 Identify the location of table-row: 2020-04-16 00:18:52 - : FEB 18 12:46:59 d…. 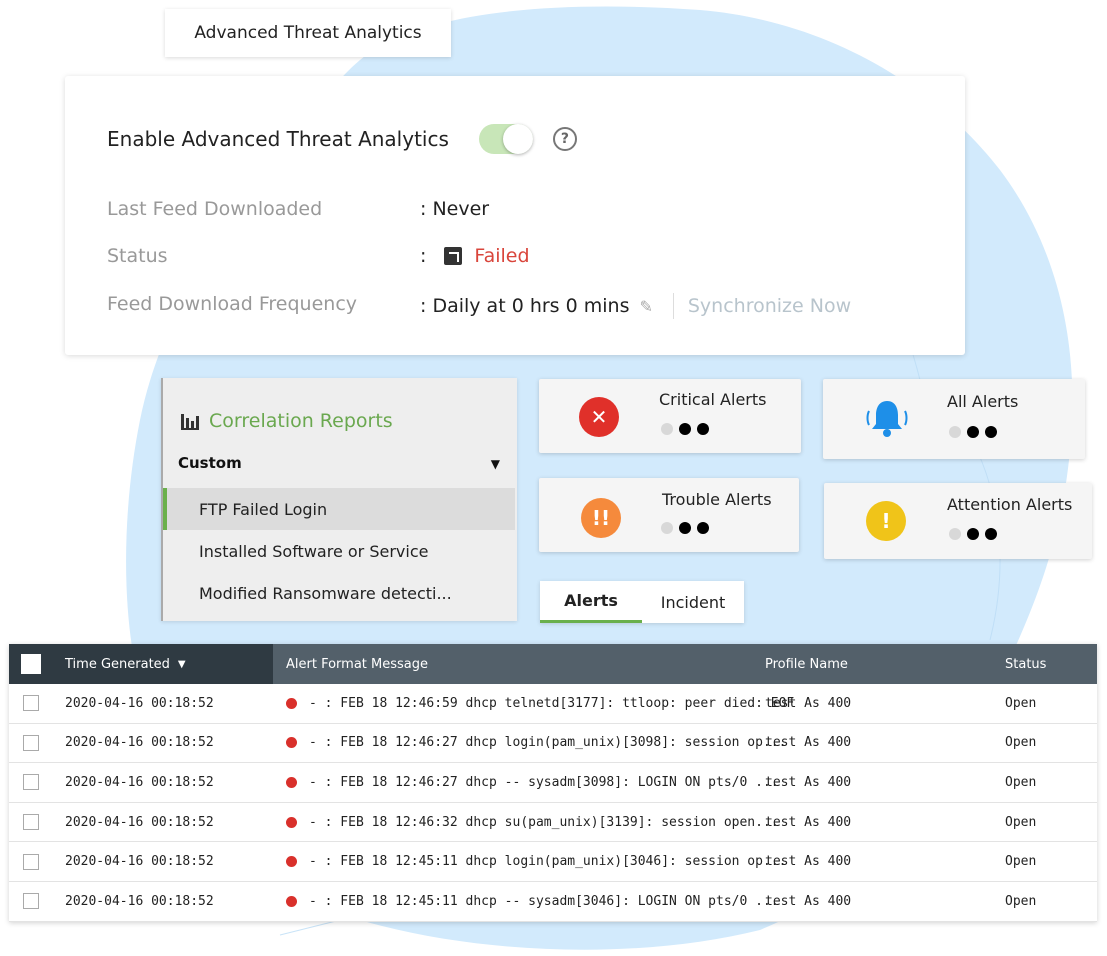
(553, 704).